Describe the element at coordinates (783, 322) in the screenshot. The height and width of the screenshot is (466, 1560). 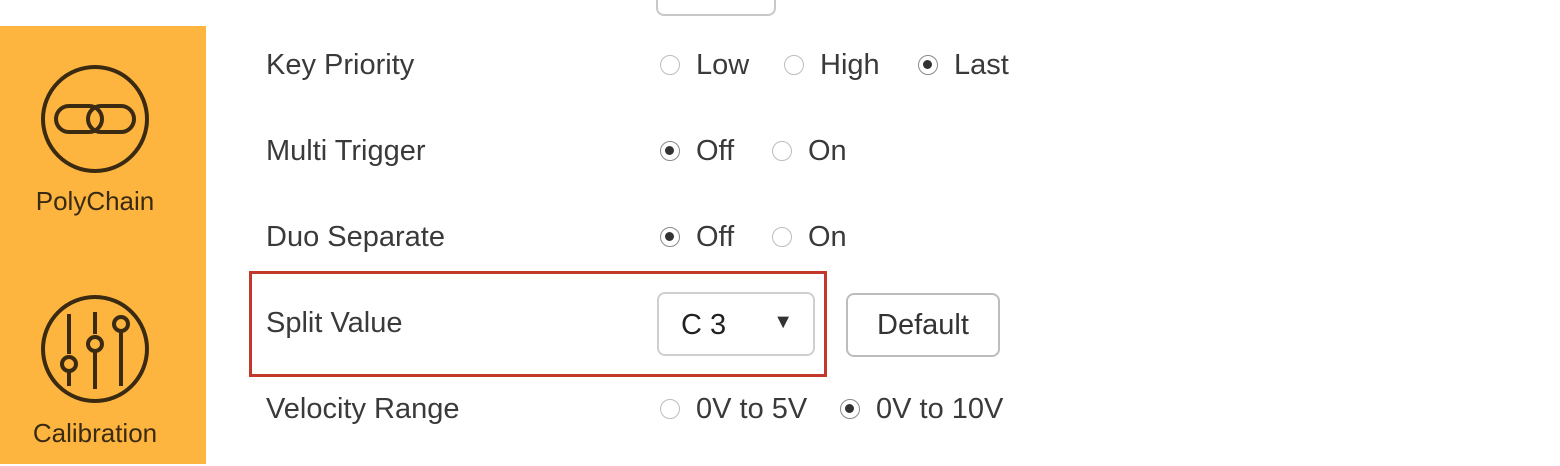
I see `chevron-down-icon: ▼` at that location.